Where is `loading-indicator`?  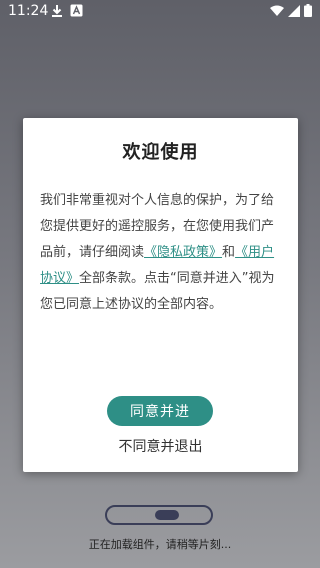 loading-indicator is located at coordinates (159, 515).